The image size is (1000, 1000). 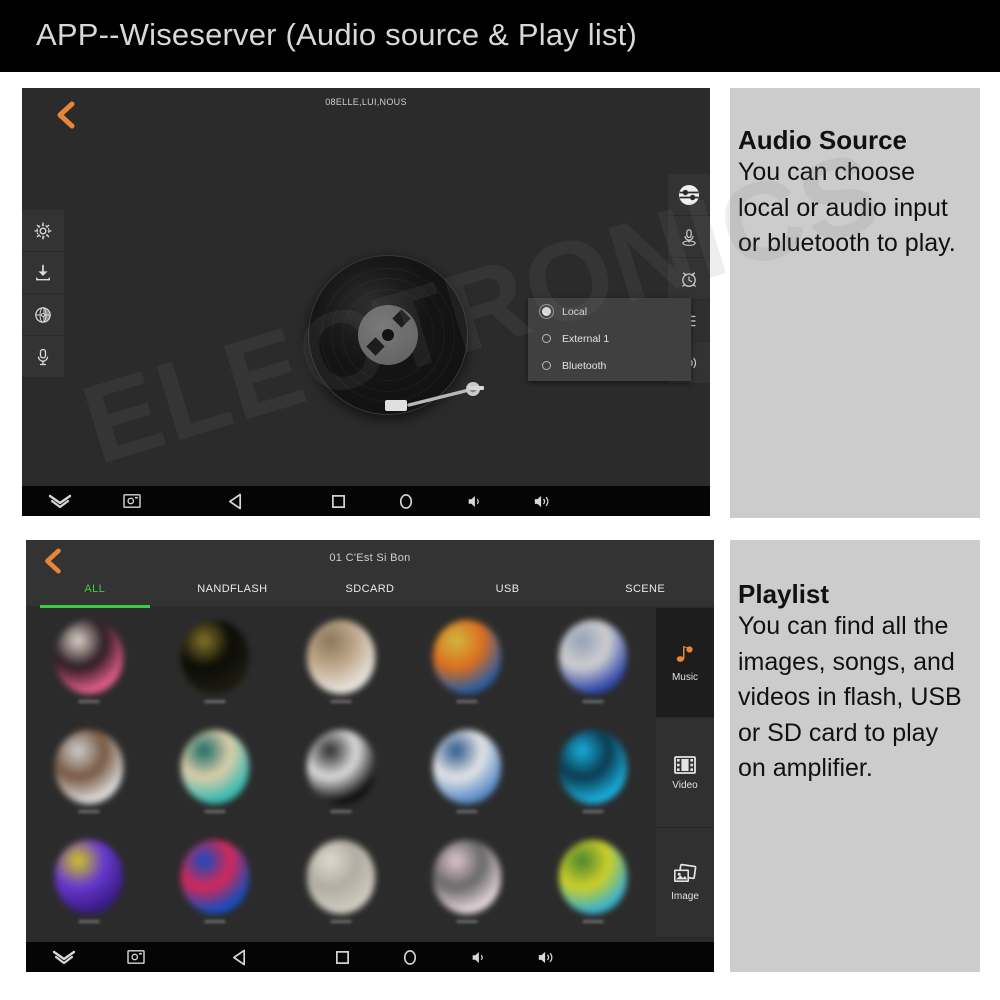 I want to click on sidebar-item-download, so click(x=43, y=273).